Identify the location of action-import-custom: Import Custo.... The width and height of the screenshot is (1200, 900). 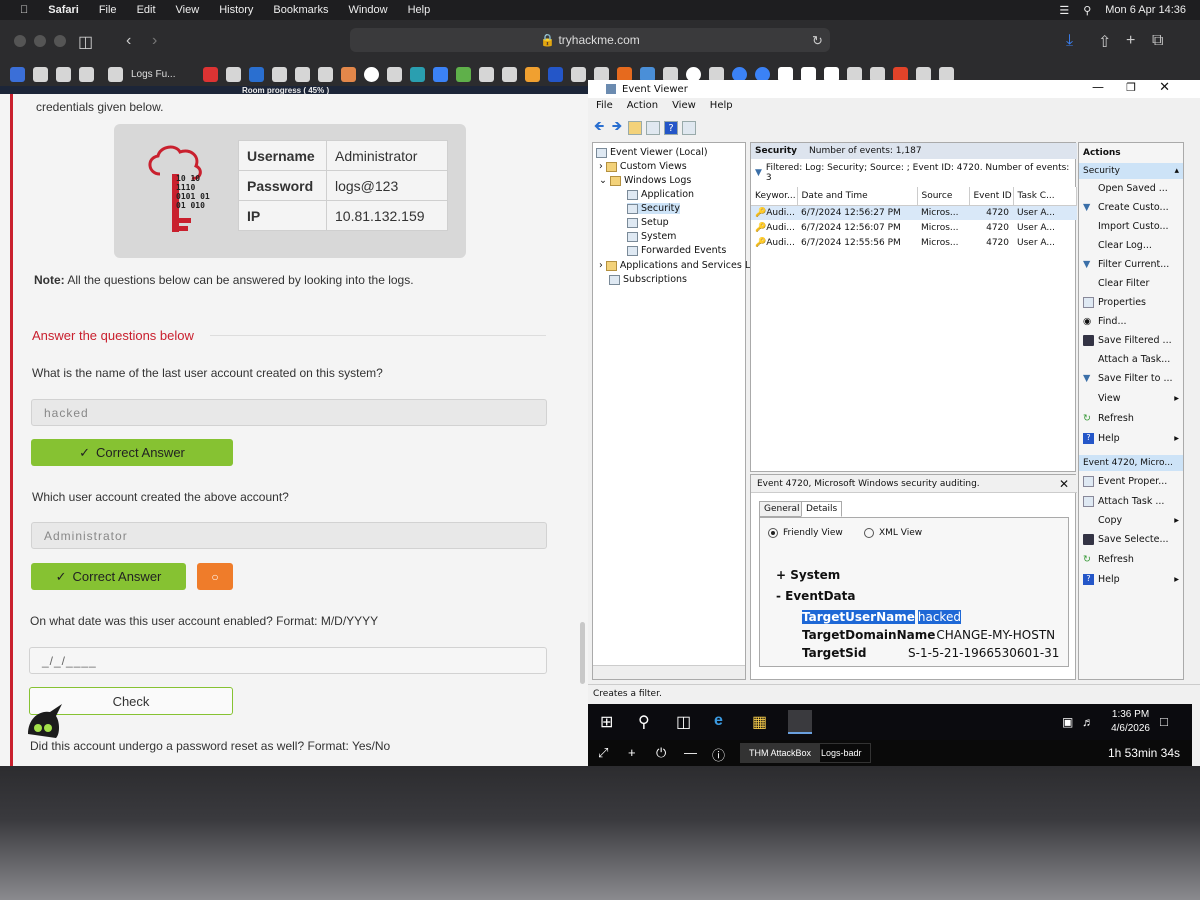
(1132, 226).